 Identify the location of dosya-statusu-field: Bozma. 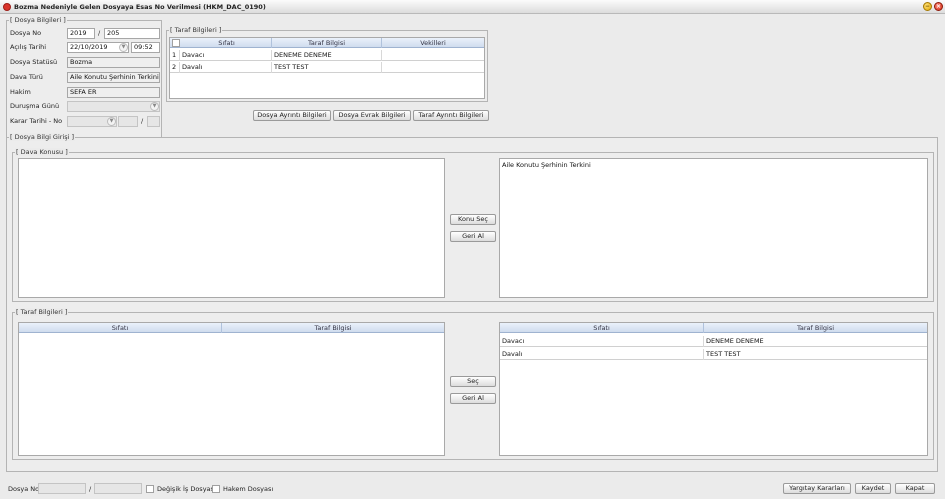
(113, 62).